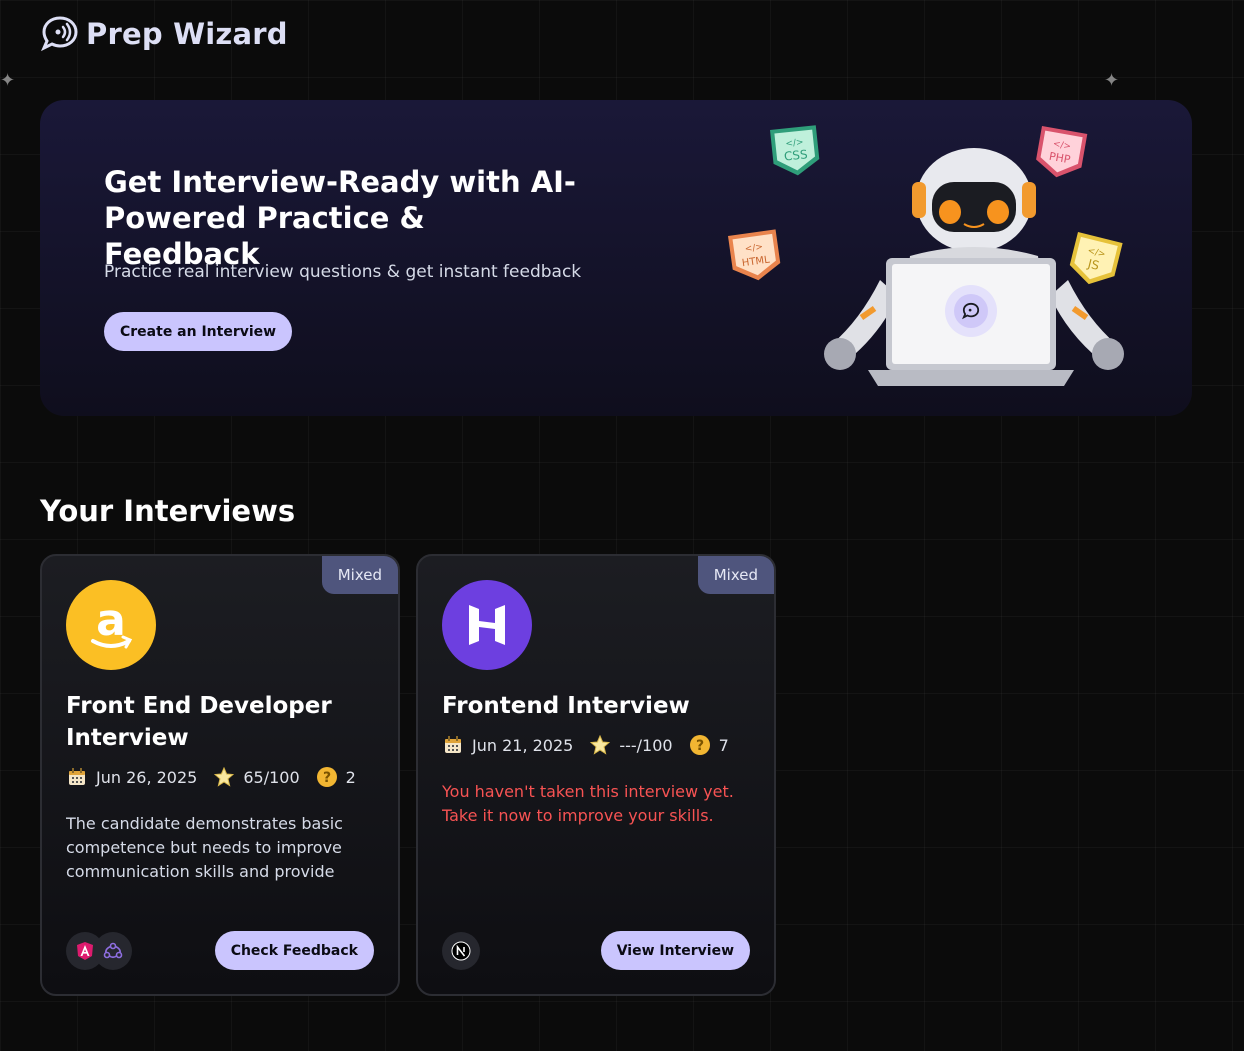 Image resolution: width=1244 pixels, height=1051 pixels. Describe the element at coordinates (147, 777) in the screenshot. I see `interview-date: Jun 26, 2025` at that location.